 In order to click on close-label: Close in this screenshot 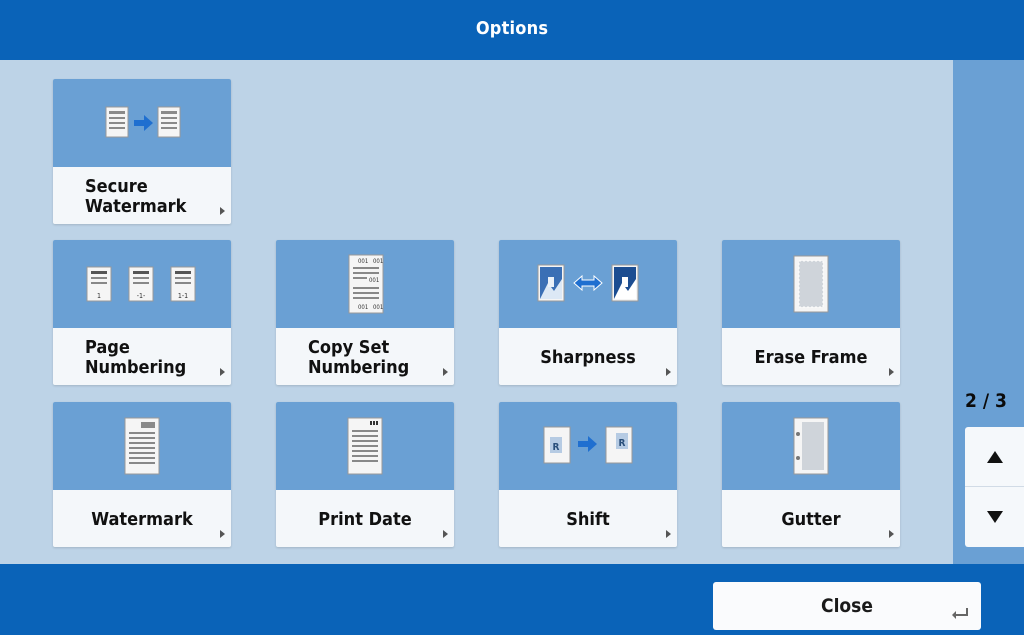, I will do `click(847, 606)`.